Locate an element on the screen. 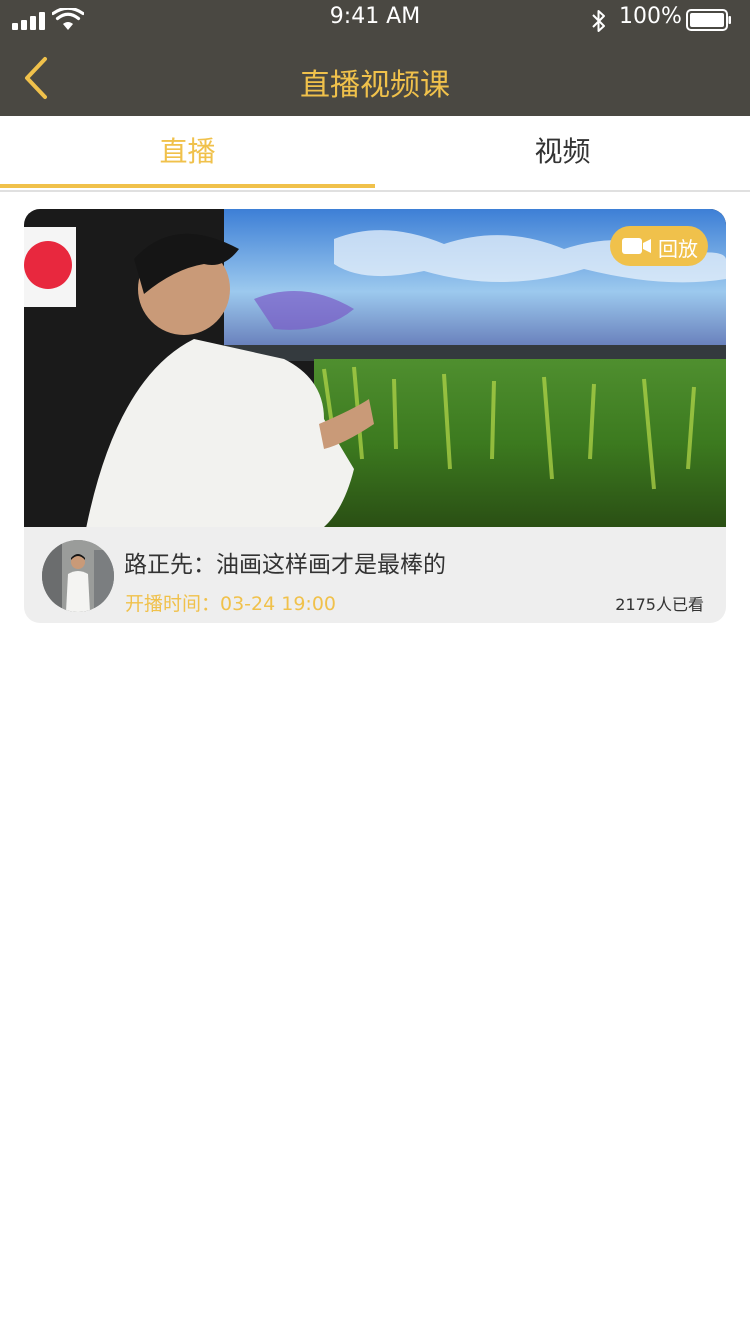  status-bar: 9:41 AM 100% is located at coordinates (375, 20).